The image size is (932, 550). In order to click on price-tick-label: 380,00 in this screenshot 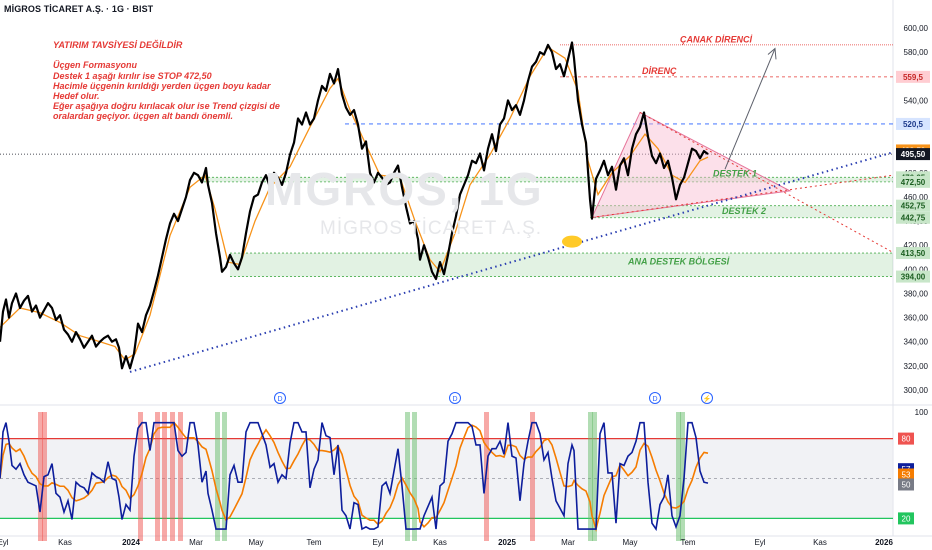, I will do `click(916, 293)`.